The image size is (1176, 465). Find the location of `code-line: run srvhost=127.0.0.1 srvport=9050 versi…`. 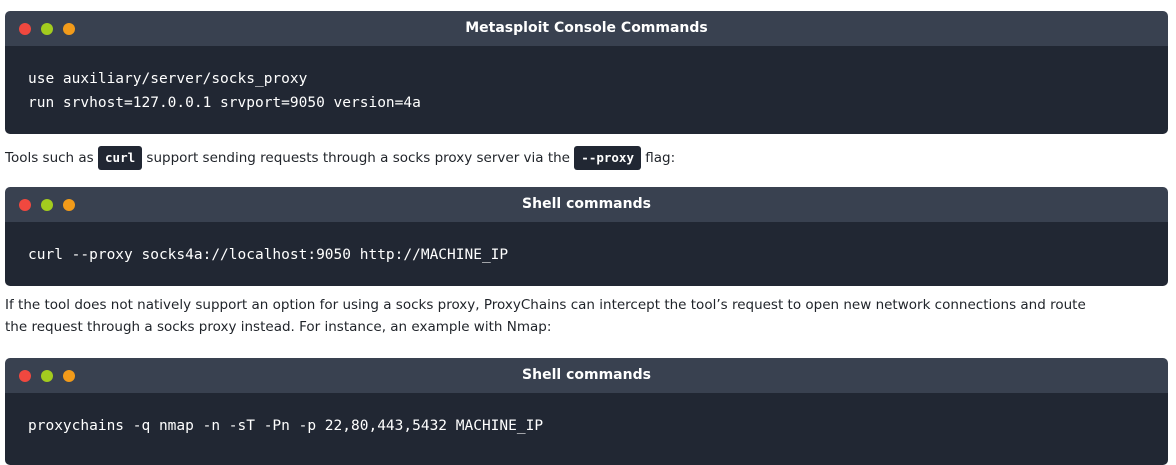

code-line: run srvhost=127.0.0.1 srvport=9050 versi… is located at coordinates (224, 103).